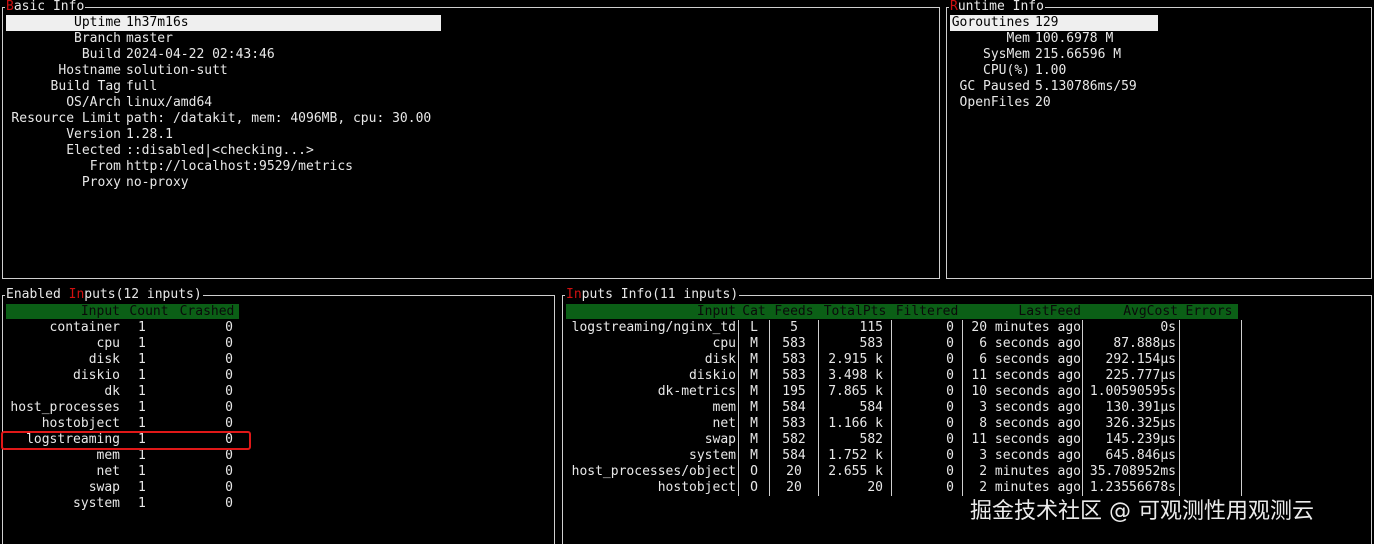 This screenshot has height=544, width=1374. Describe the element at coordinates (108, 471) in the screenshot. I see `input-name: net` at that location.